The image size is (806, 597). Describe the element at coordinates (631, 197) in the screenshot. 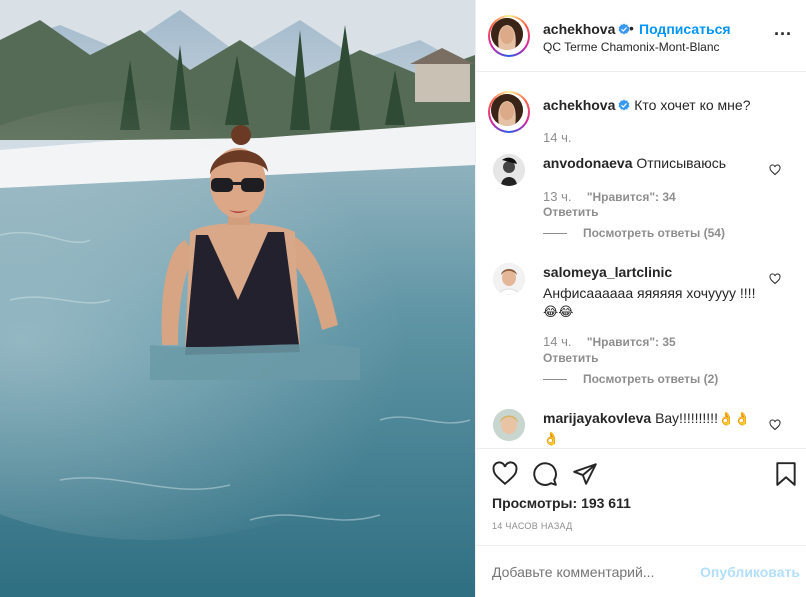

I see `comment-likes: "Нравится": 34` at that location.